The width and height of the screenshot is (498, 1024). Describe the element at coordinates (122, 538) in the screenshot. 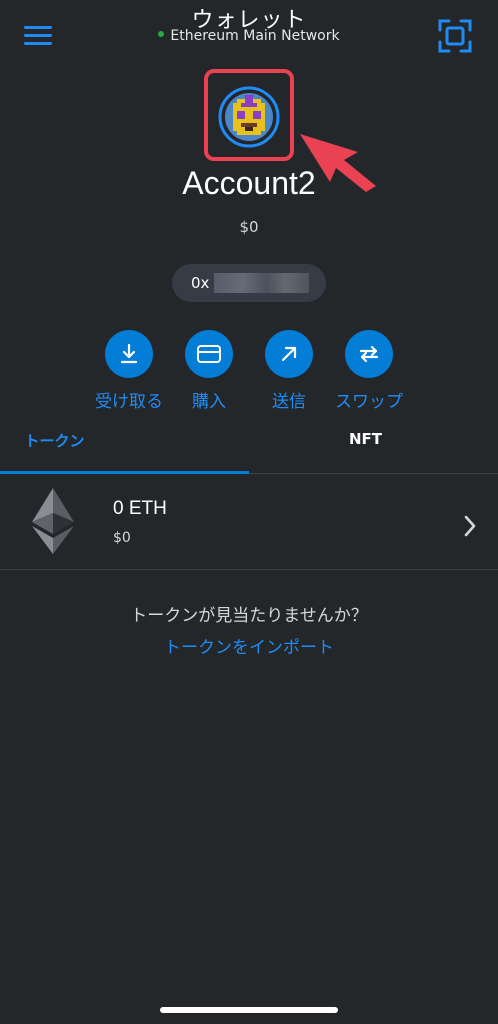

I see `token-fiat-value: $0` at that location.